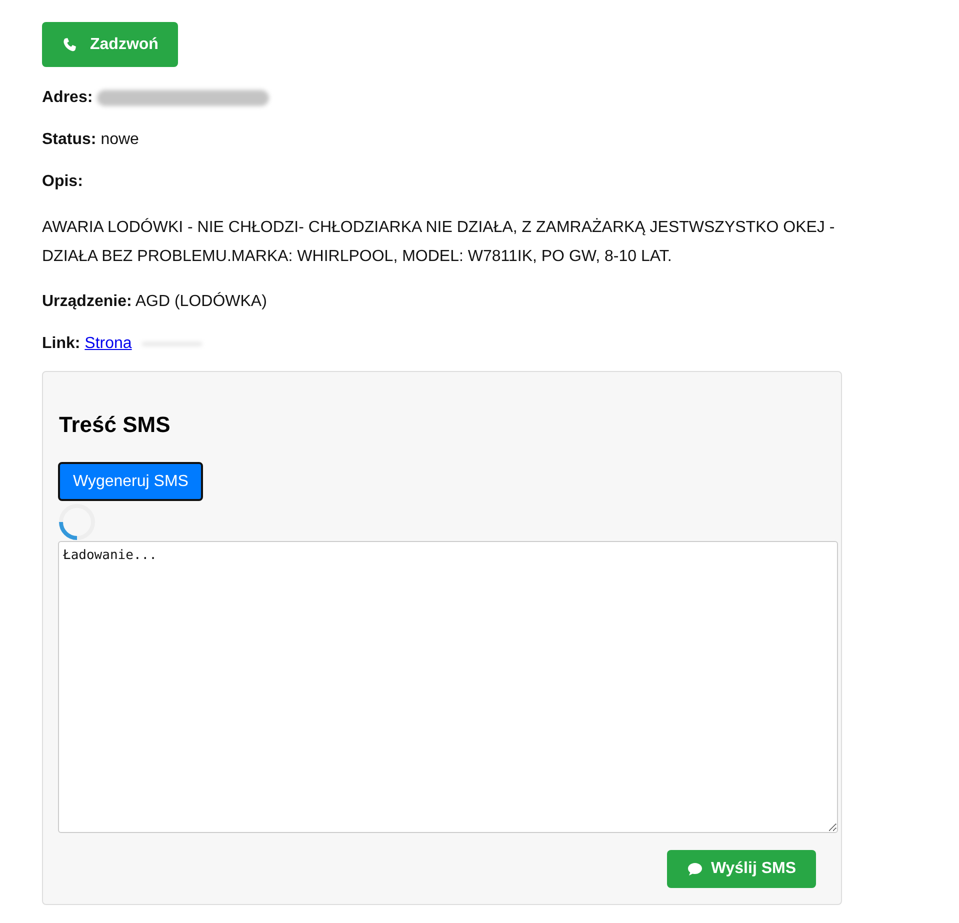 The image size is (959, 923). What do you see at coordinates (62, 181) in the screenshot?
I see `field-label: Opis:` at bounding box center [62, 181].